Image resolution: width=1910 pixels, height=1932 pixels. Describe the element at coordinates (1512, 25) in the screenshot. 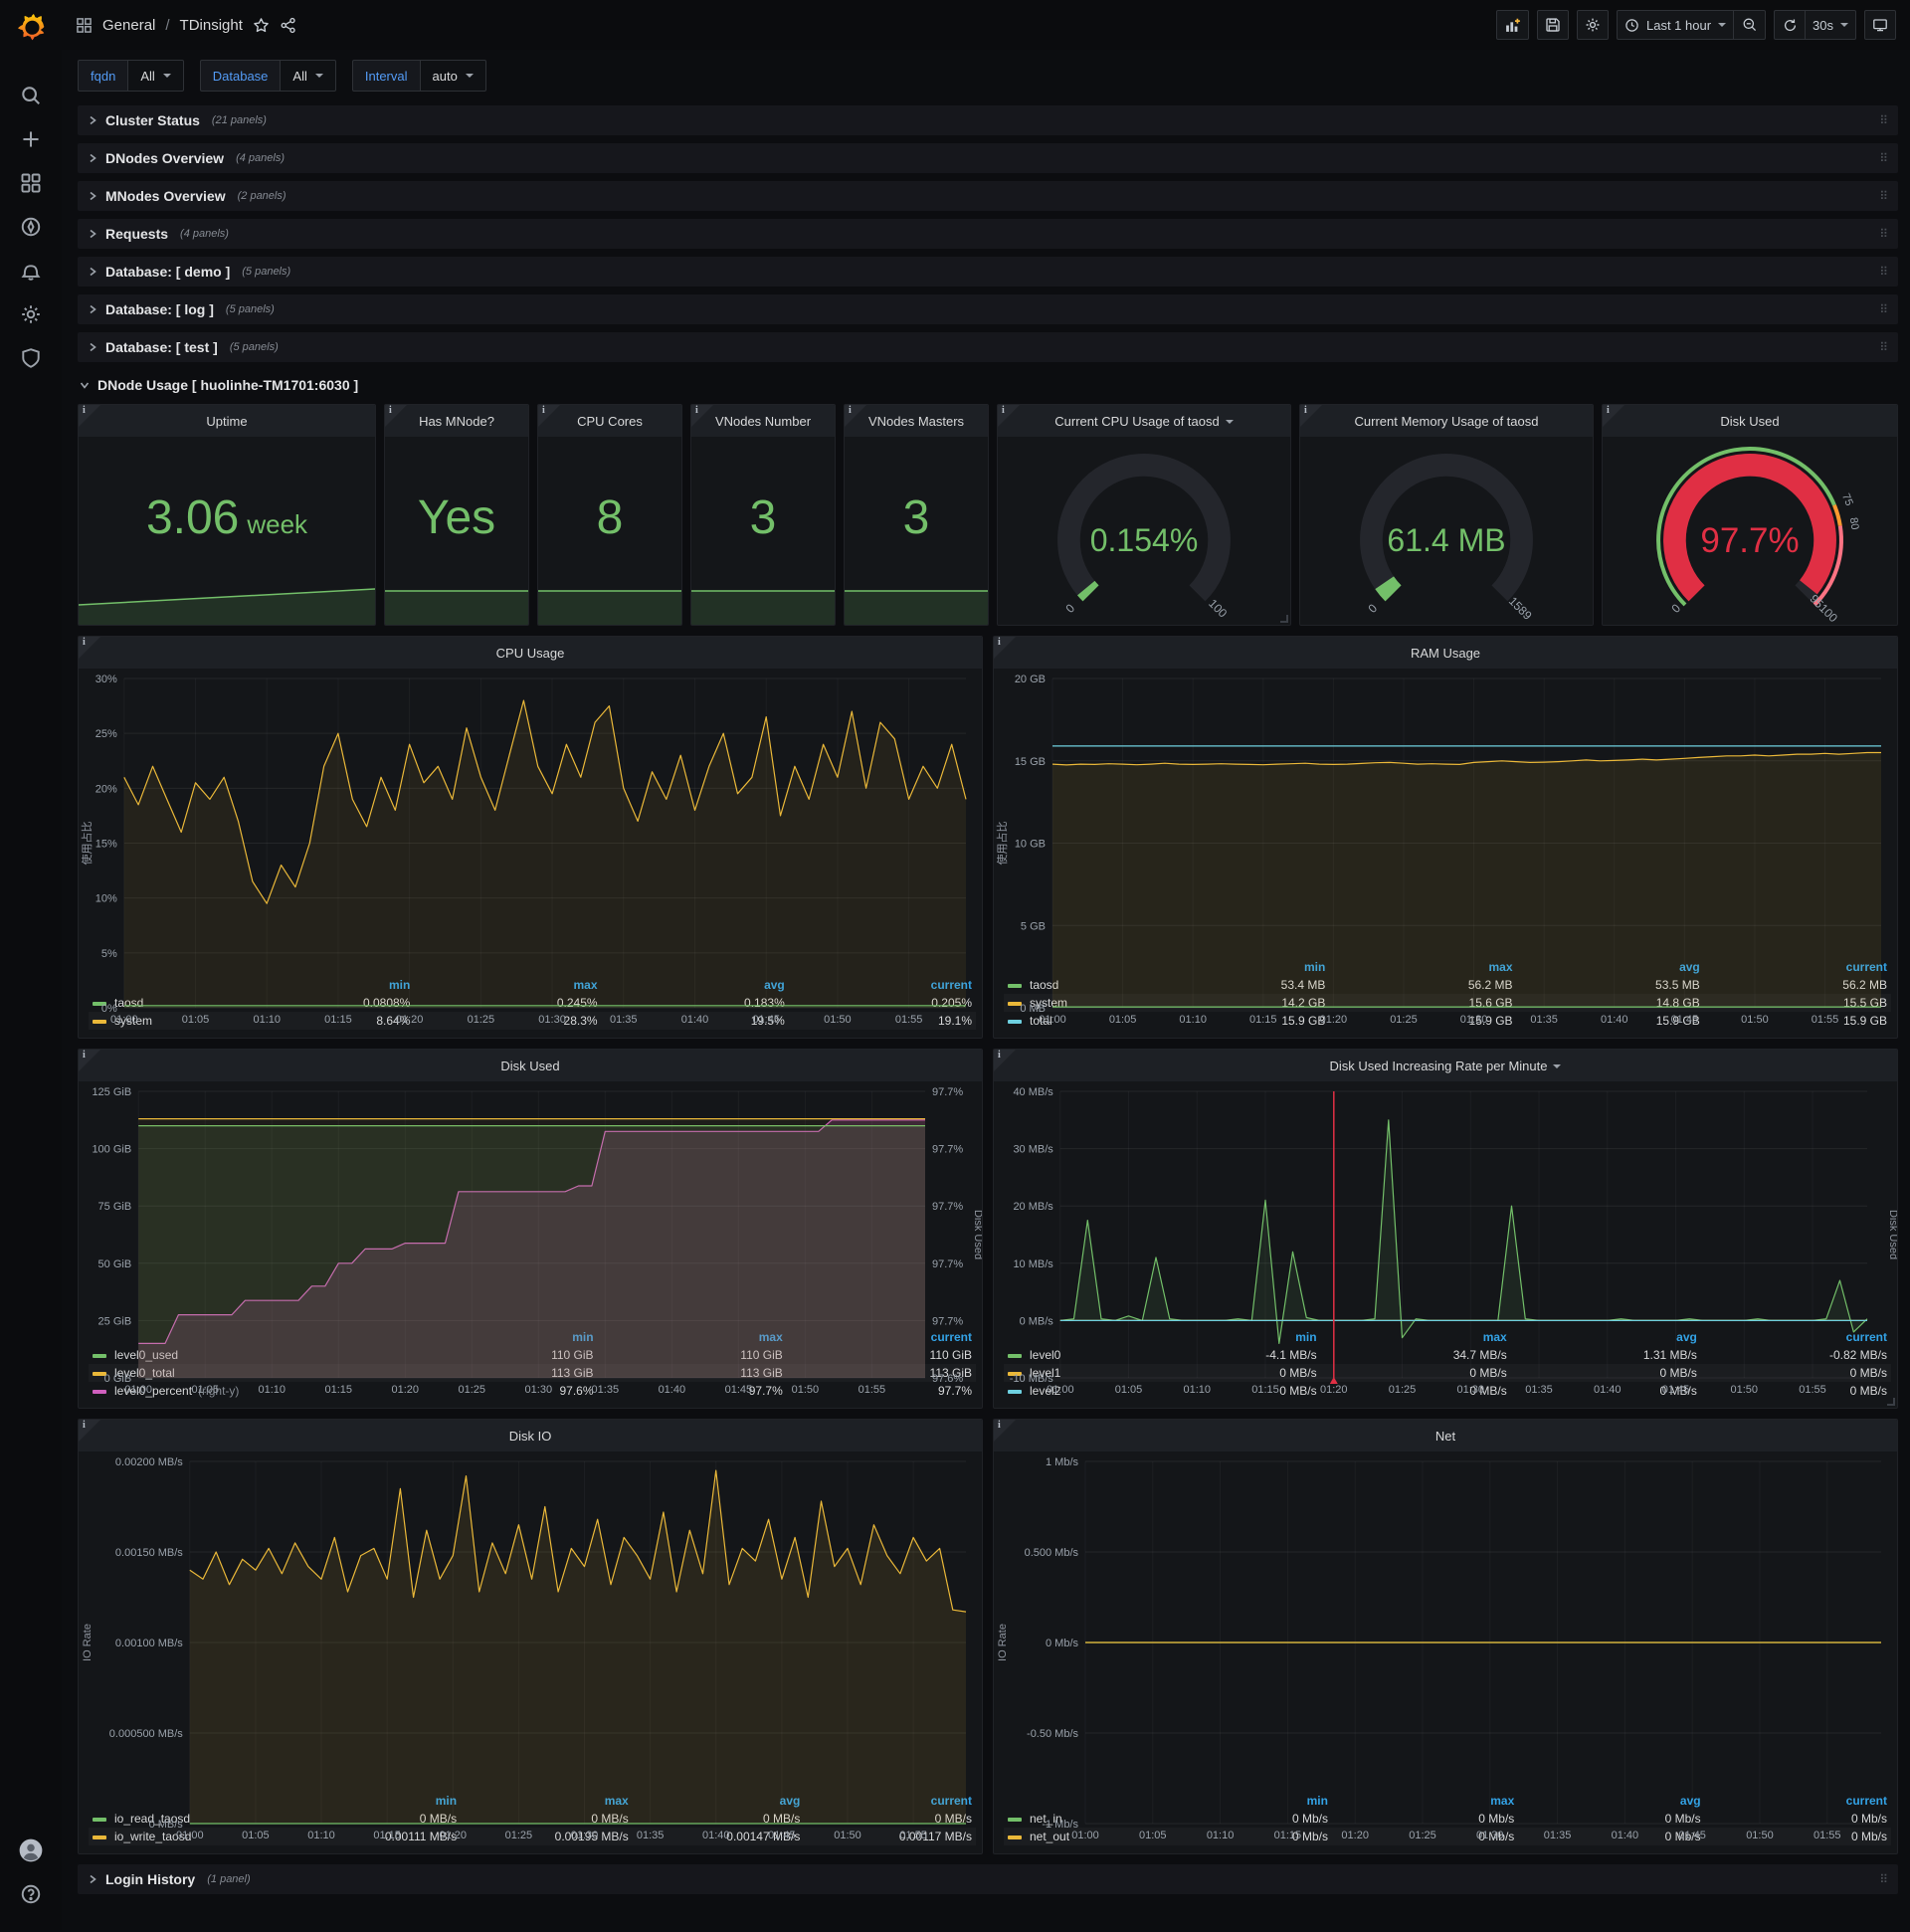

I see `add-panel-button` at that location.